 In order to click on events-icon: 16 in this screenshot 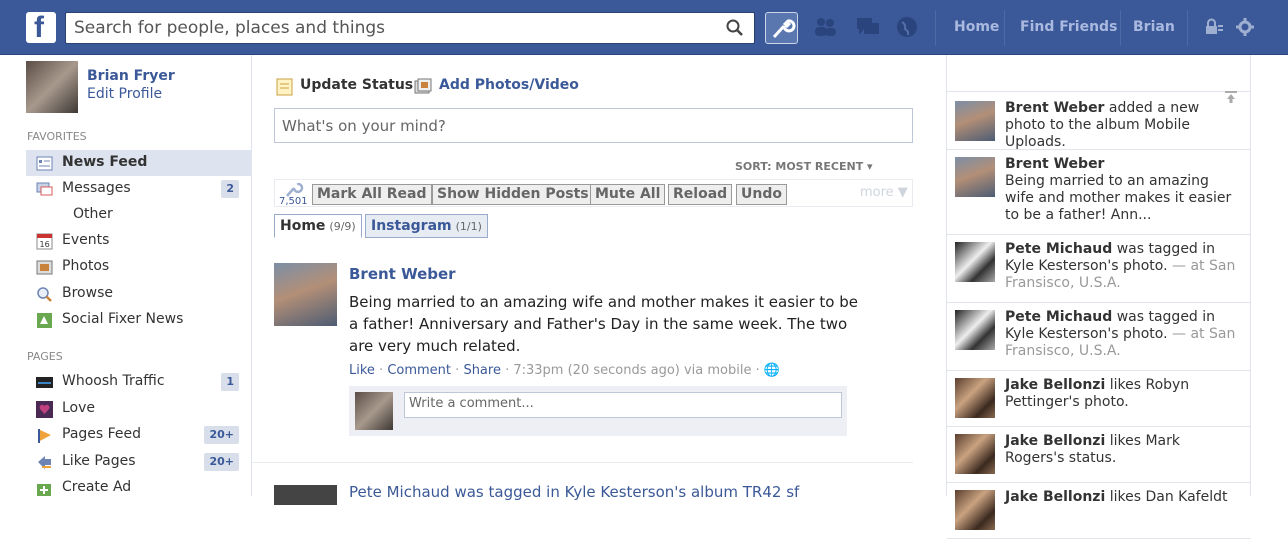, I will do `click(44, 241)`.